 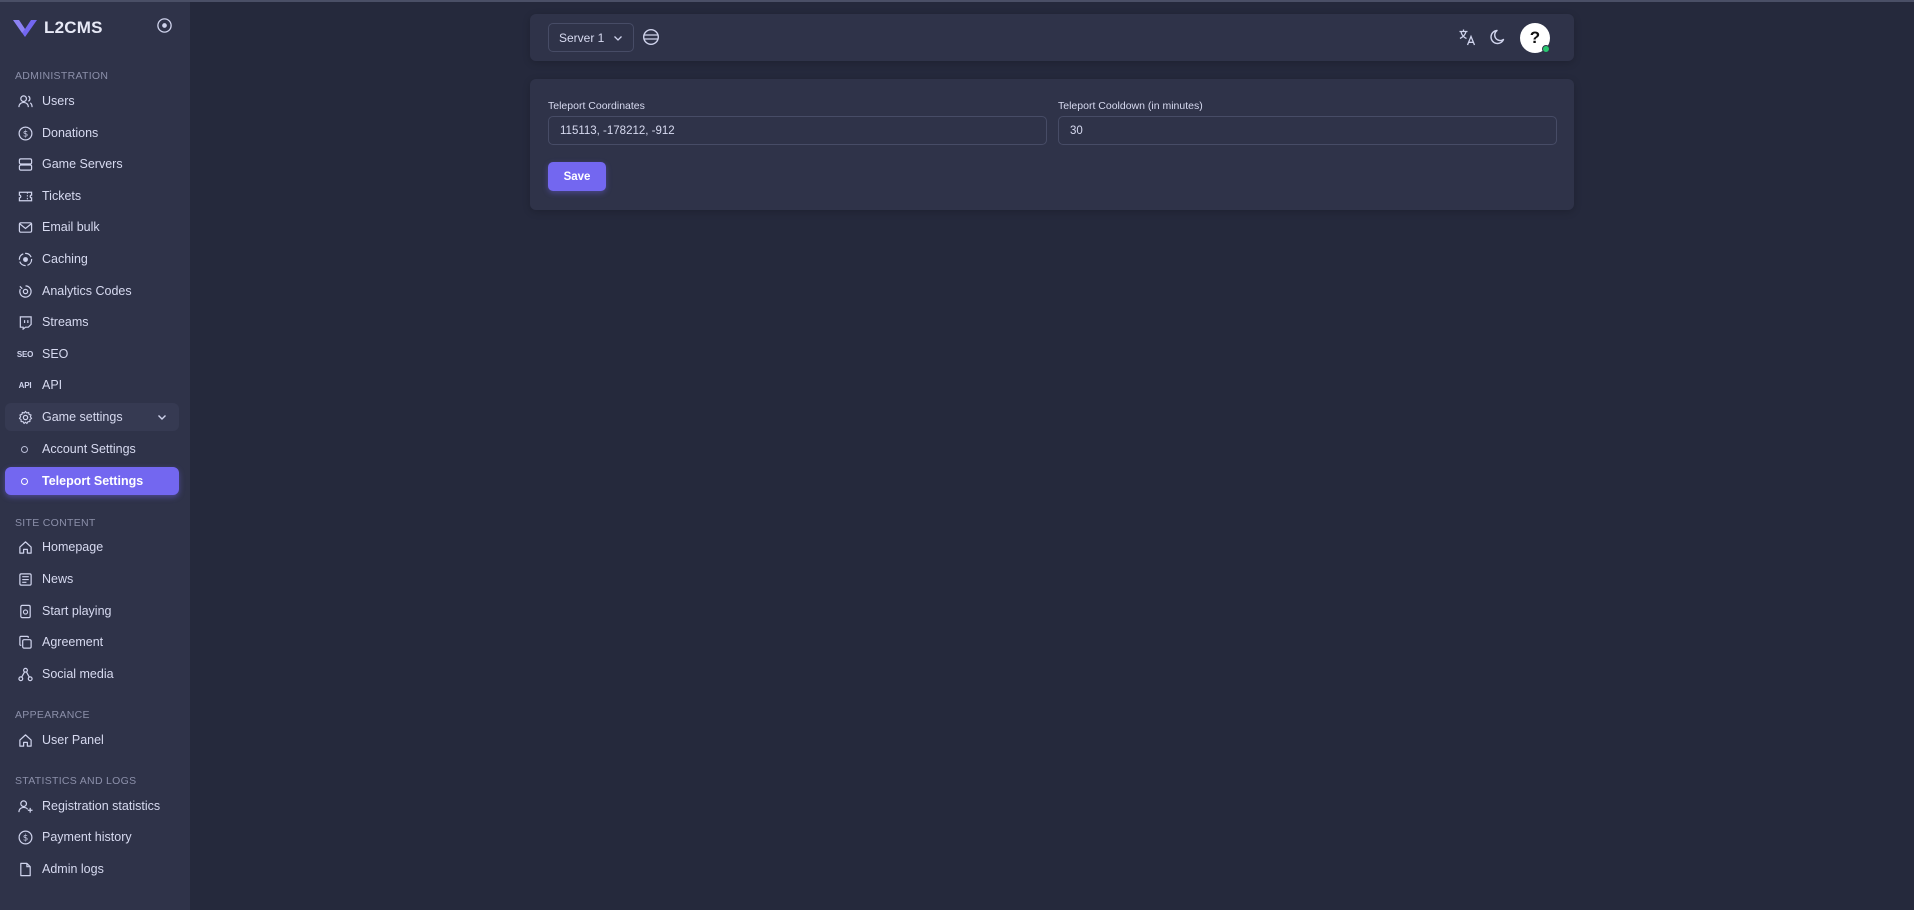 What do you see at coordinates (92, 322) in the screenshot?
I see `sidebar-item-streams: Streams` at bounding box center [92, 322].